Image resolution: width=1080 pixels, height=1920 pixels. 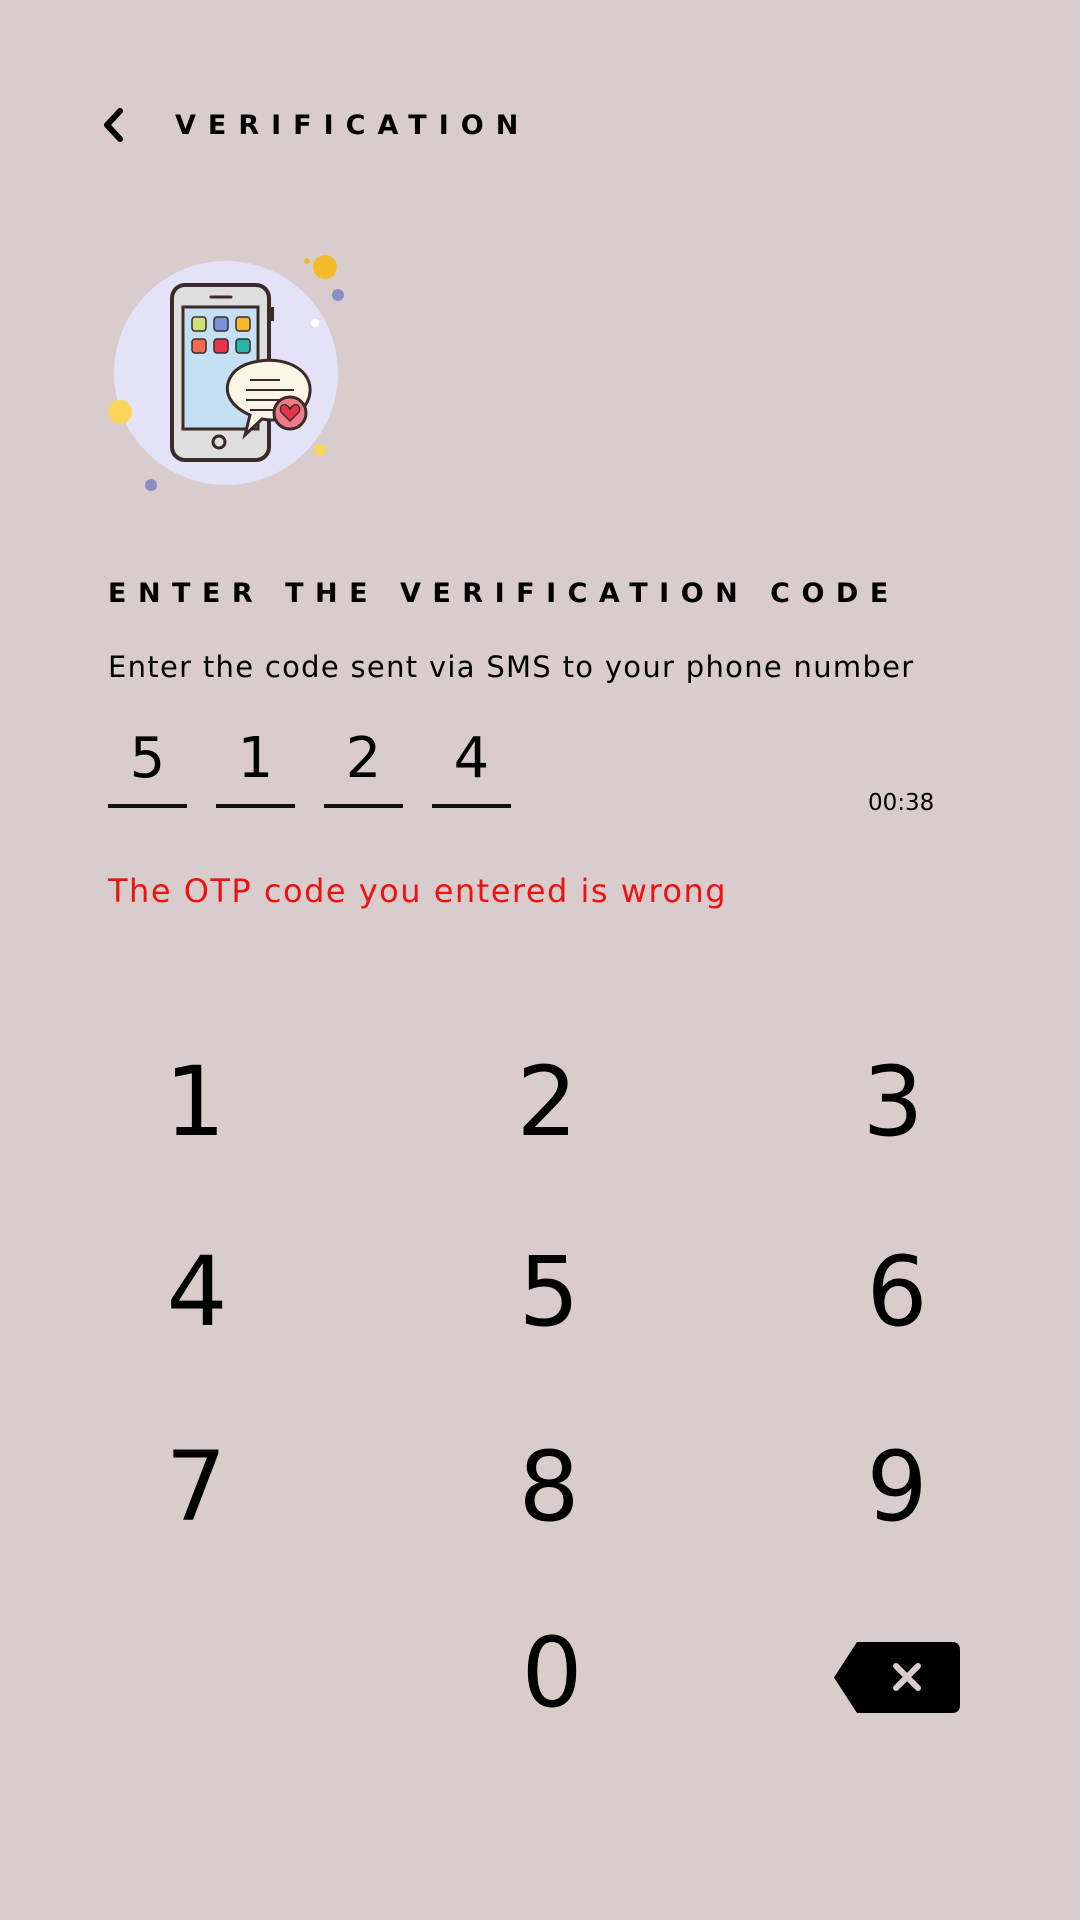 What do you see at coordinates (549, 1487) in the screenshot?
I see `keypad-key-8: 8` at bounding box center [549, 1487].